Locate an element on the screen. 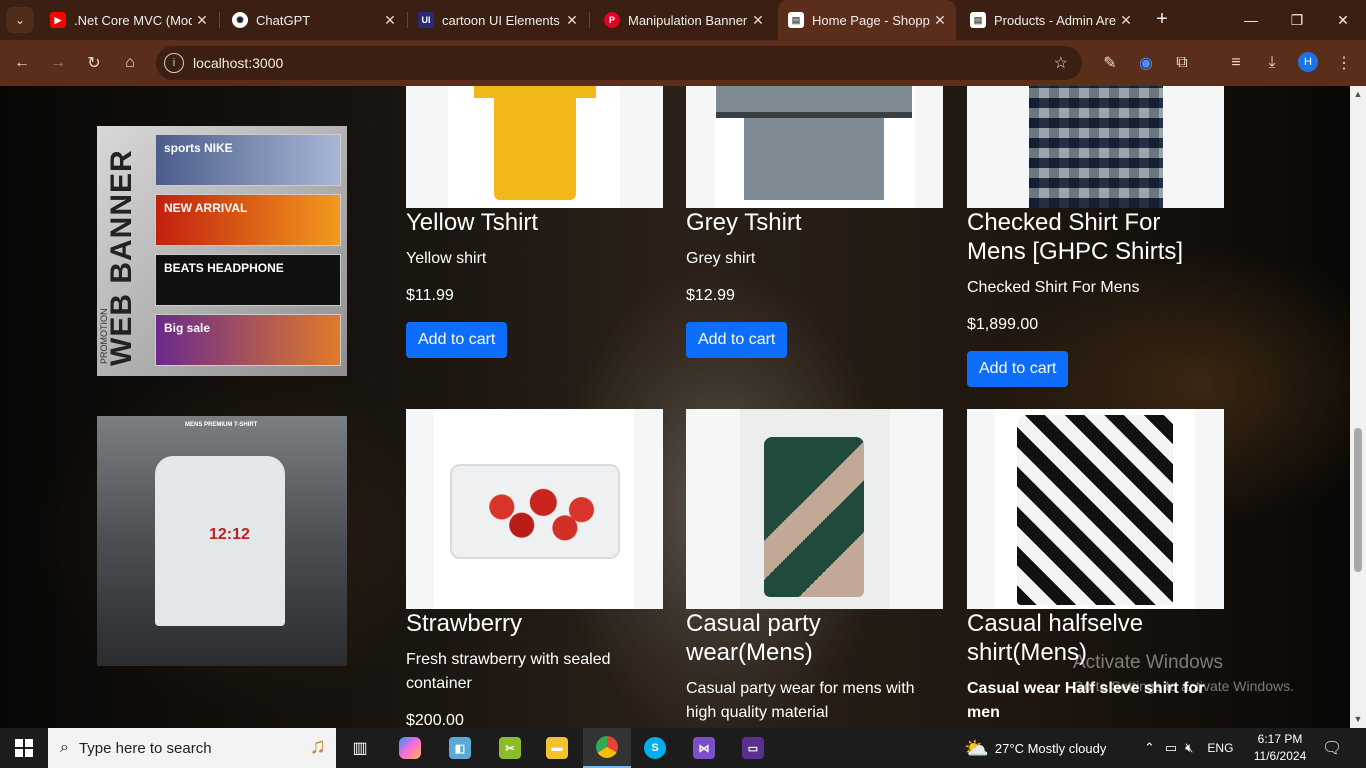 This screenshot has width=1366, height=768. clock-date: 11/6/2024 is located at coordinates (1280, 756).